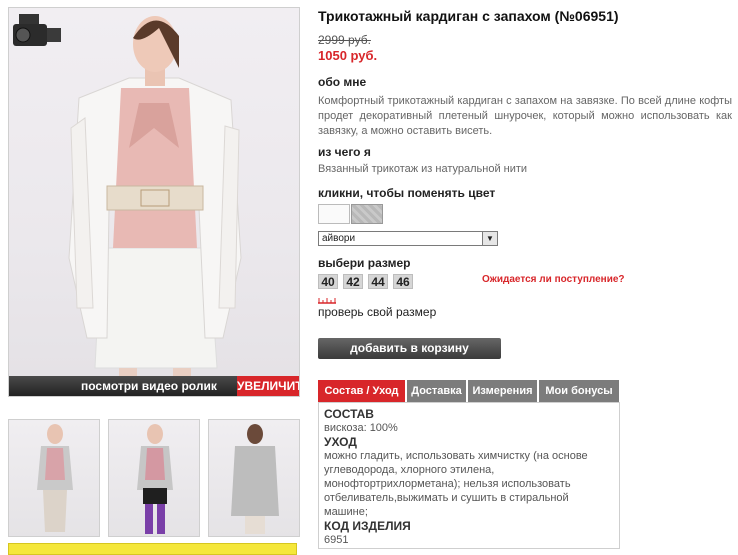 The width and height of the screenshot is (738, 555). What do you see at coordinates (423, 169) in the screenshot?
I see `material-text: Вязанный трикотаж из натуральной нити` at bounding box center [423, 169].